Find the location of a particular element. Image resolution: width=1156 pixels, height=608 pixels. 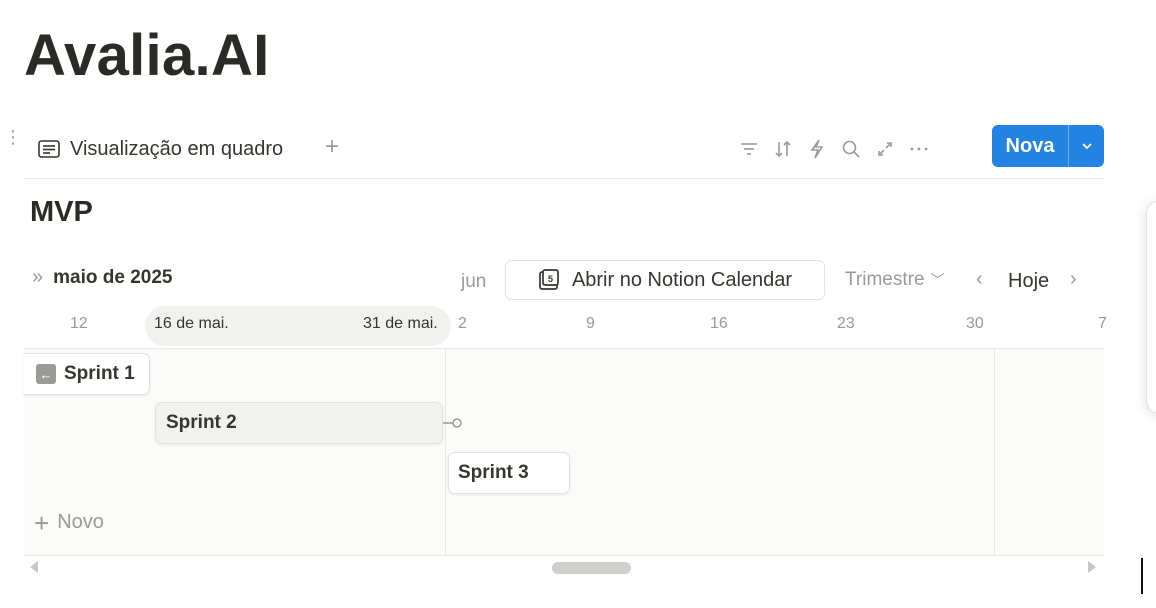

sort-icon is located at coordinates (783, 149).